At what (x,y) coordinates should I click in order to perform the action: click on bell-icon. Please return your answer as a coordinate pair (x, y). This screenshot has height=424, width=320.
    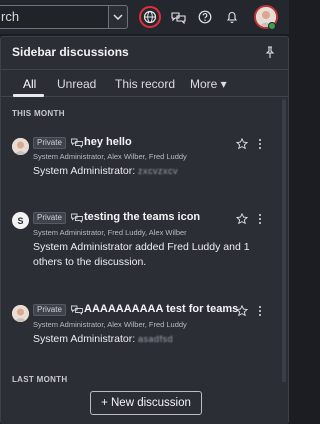
    Looking at the image, I should click on (232, 17).